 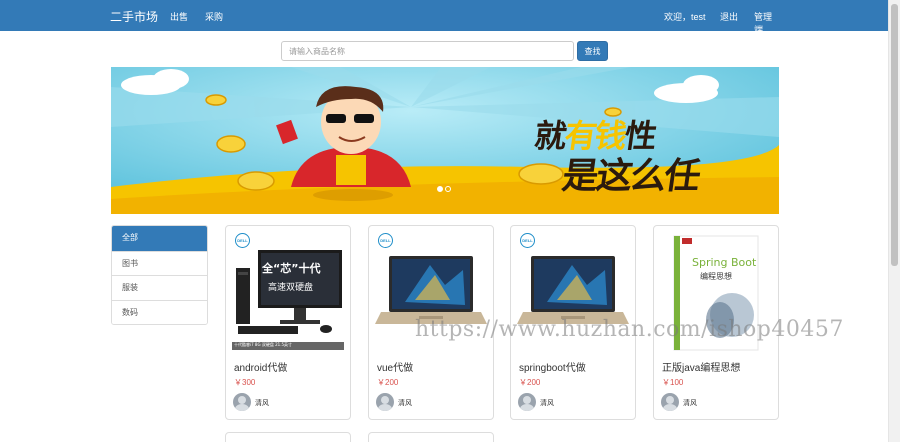 What do you see at coordinates (729, 16) in the screenshot?
I see `logout-link: 退出` at bounding box center [729, 16].